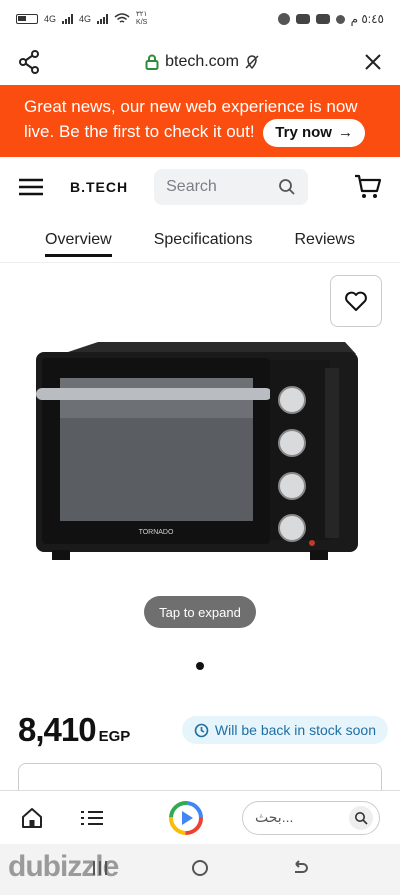 This screenshot has width=400, height=895. I want to click on bottom-search-button, so click(361, 817).